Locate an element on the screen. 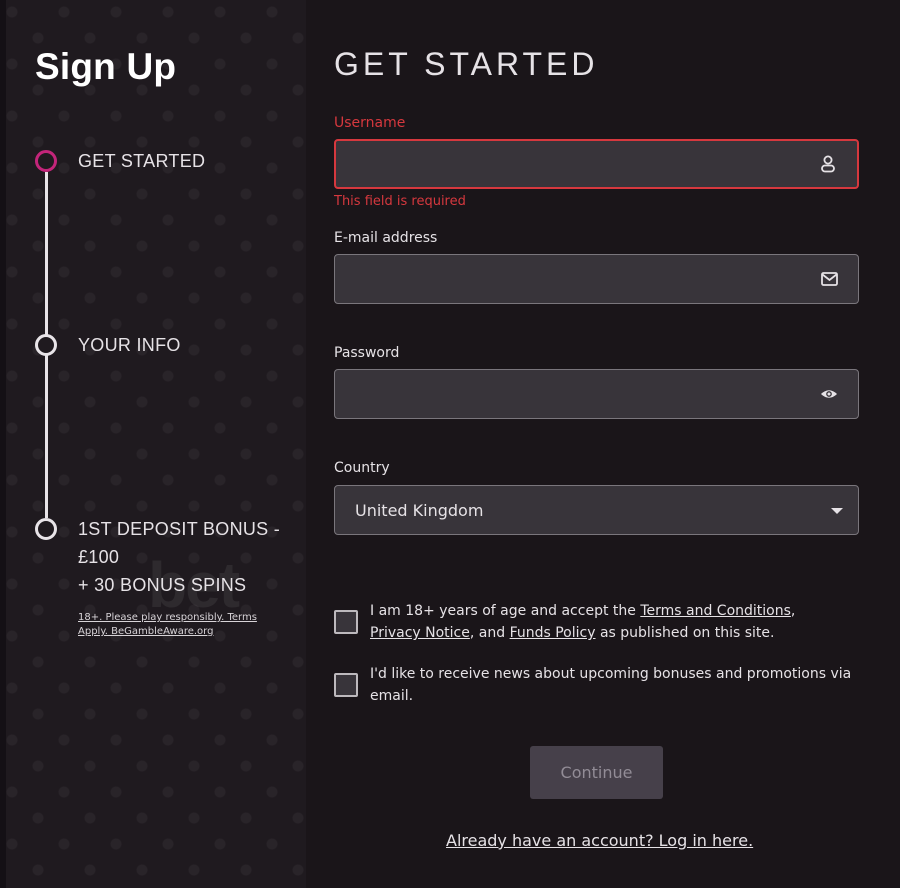 The image size is (900, 888). bonus-line-1: 1ST DEPOSIT BONUS - is located at coordinates (179, 529).